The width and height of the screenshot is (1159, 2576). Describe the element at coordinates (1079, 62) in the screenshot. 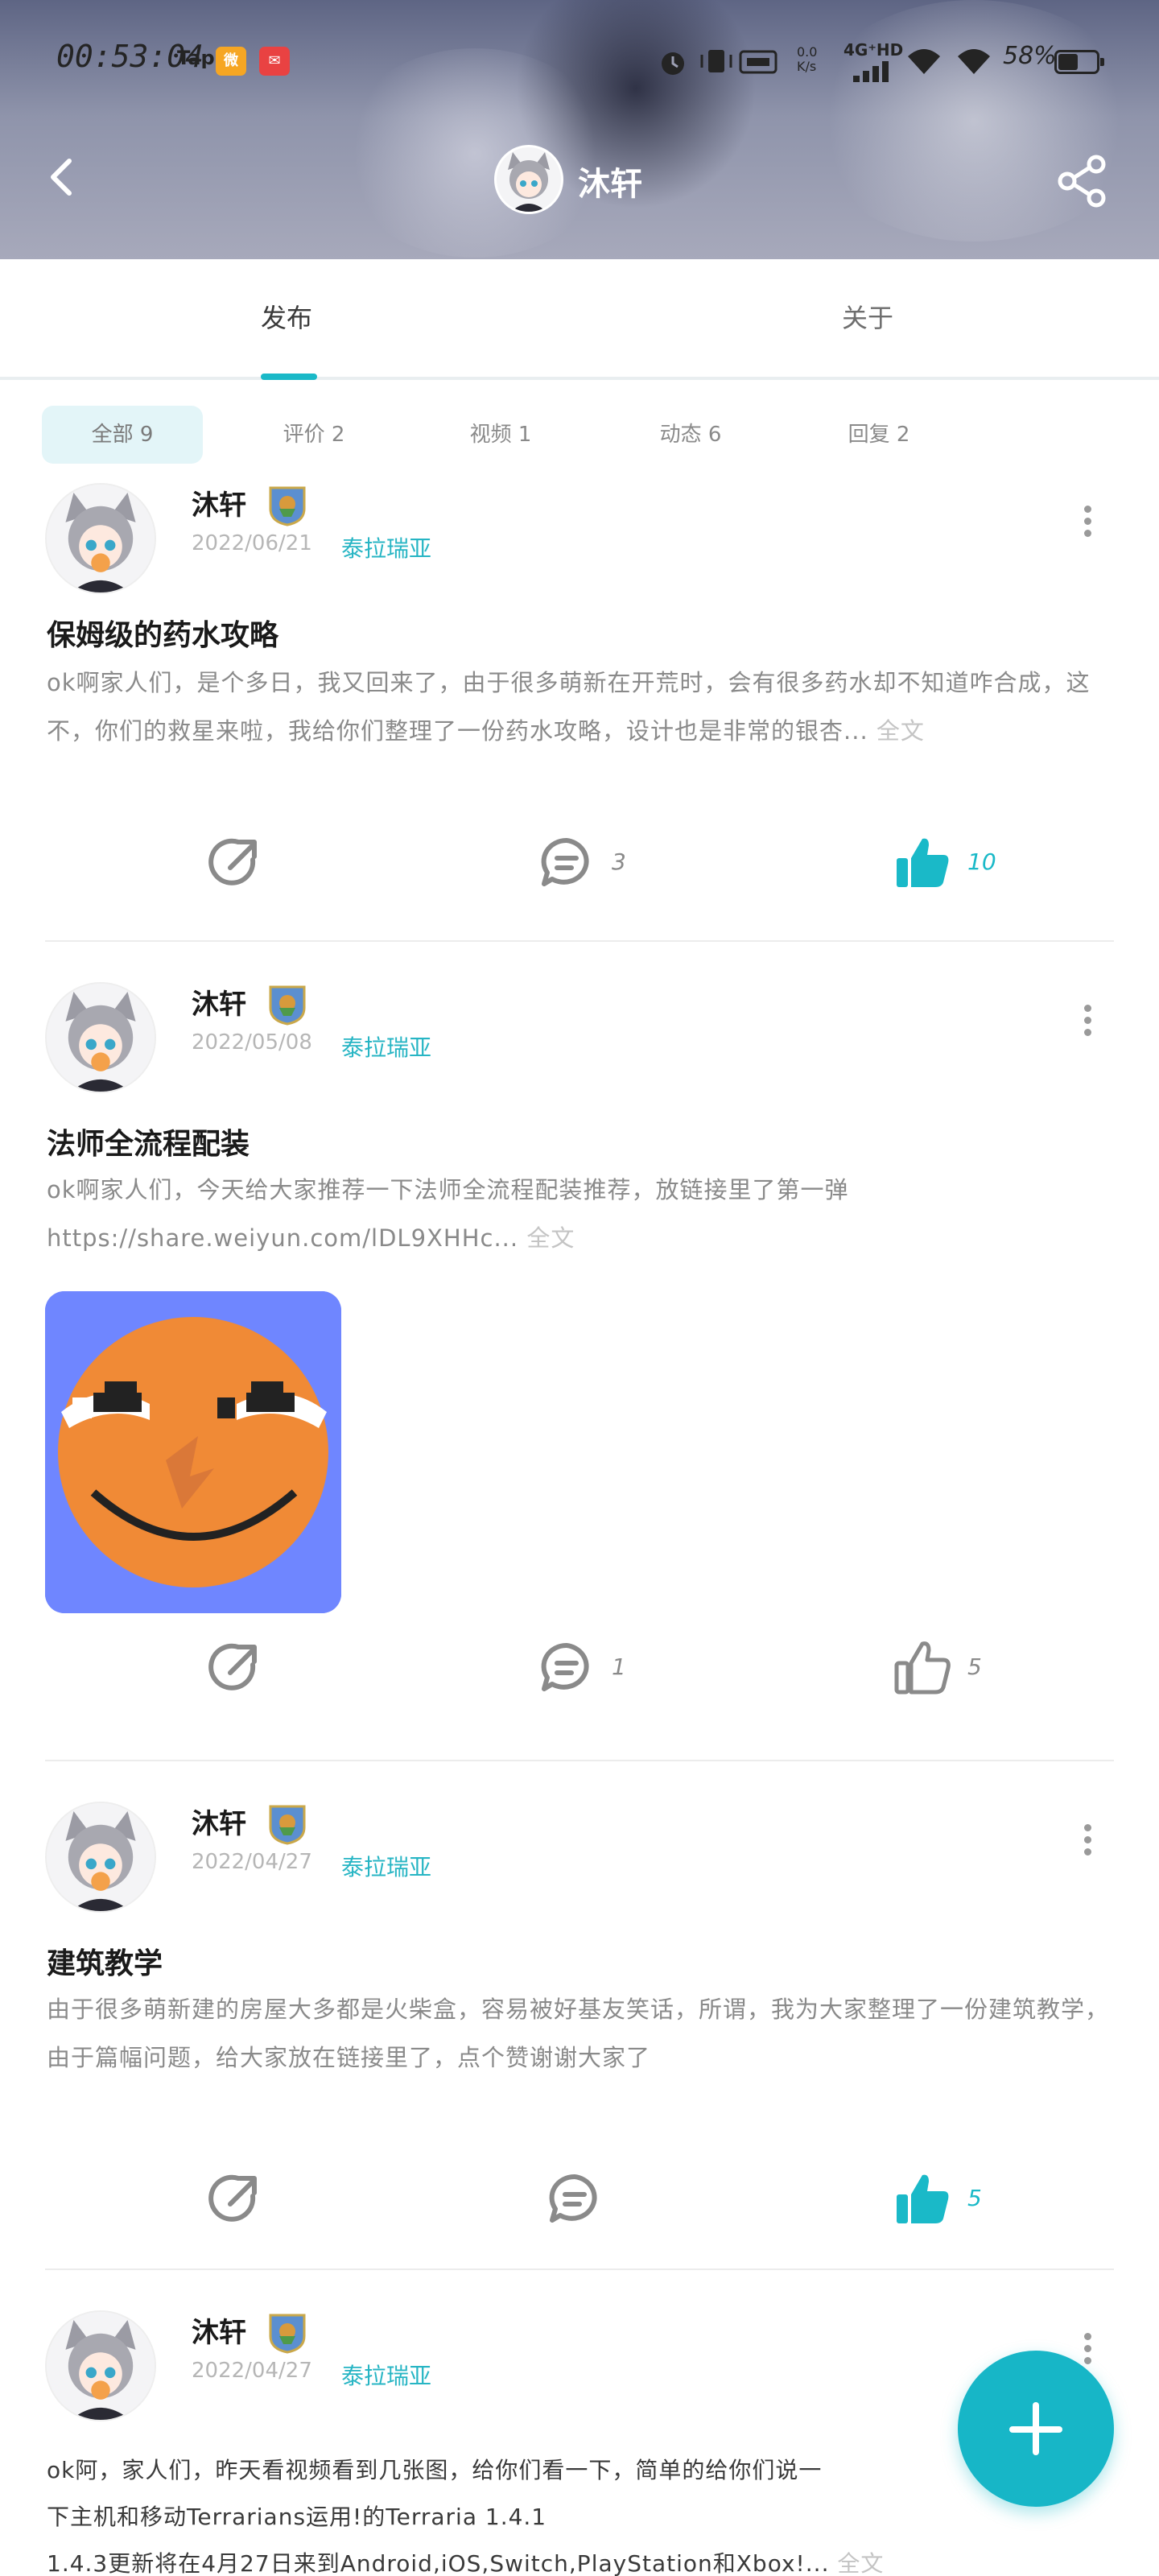

I see `battery-icon` at that location.